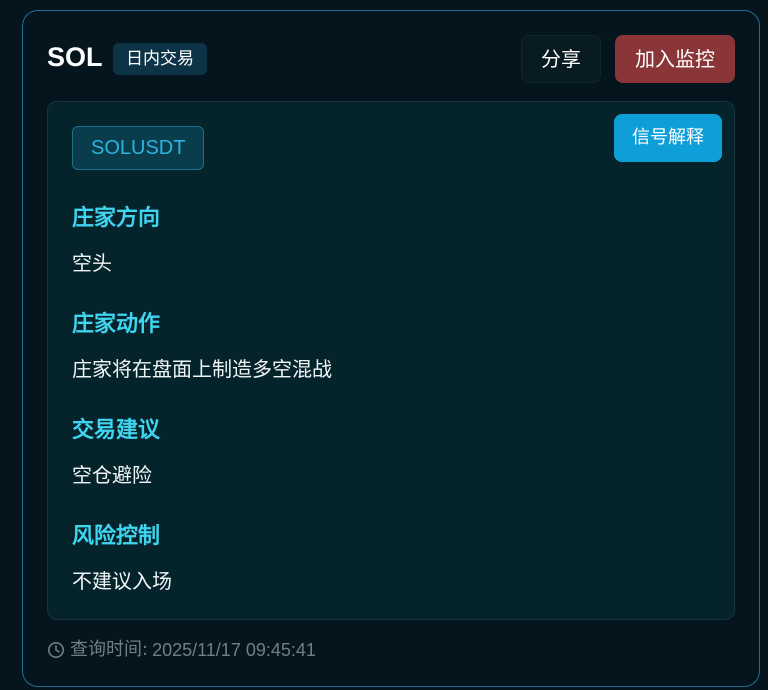 The image size is (768, 690). I want to click on section-value: 空头, so click(92, 263).